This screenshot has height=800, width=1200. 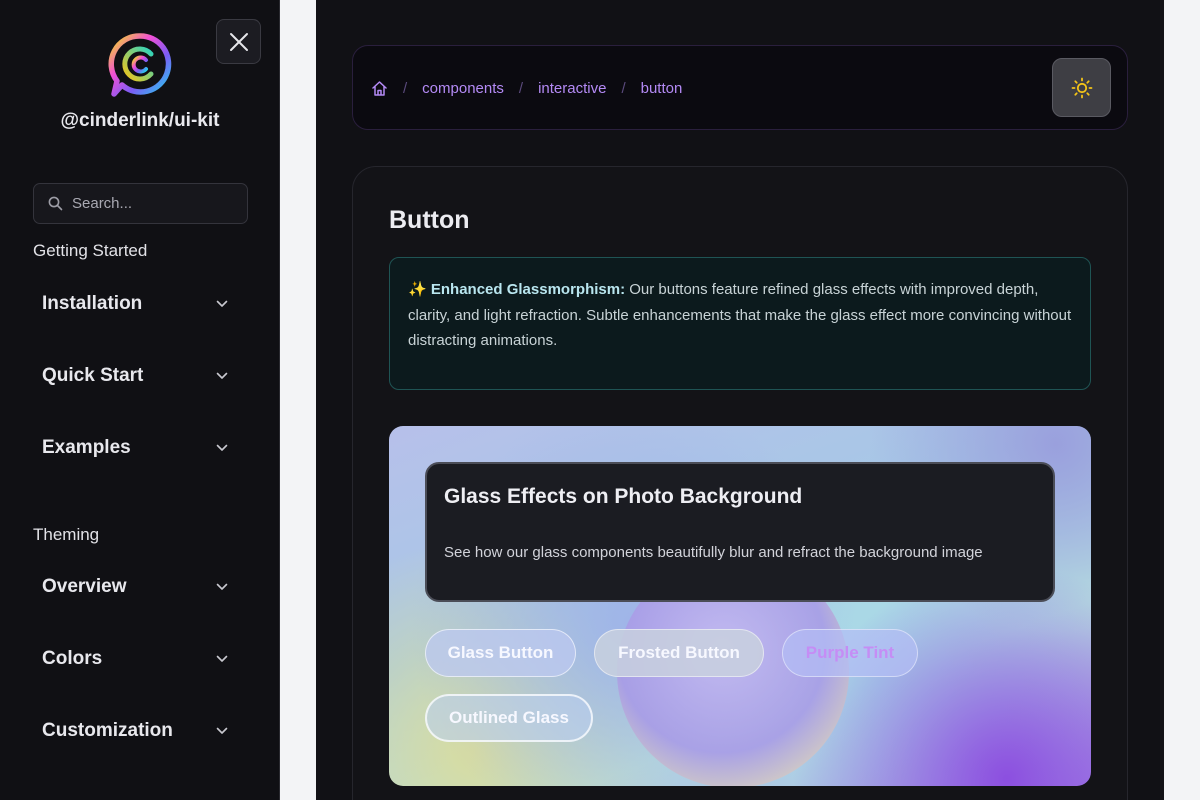 What do you see at coordinates (90, 250) in the screenshot?
I see `section-title-getting-started: Getting Started` at bounding box center [90, 250].